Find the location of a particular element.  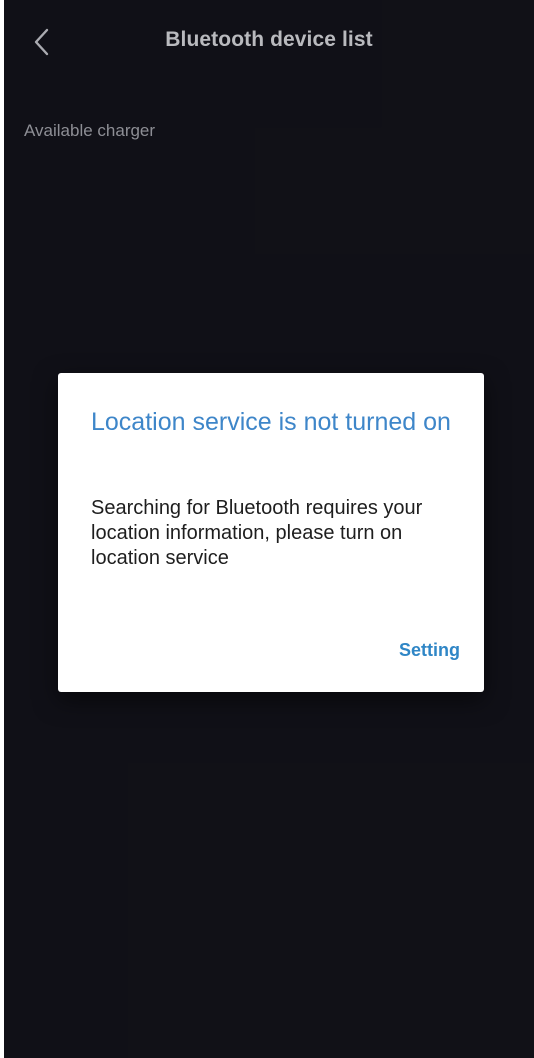

setting-button: Setting is located at coordinates (429, 650).